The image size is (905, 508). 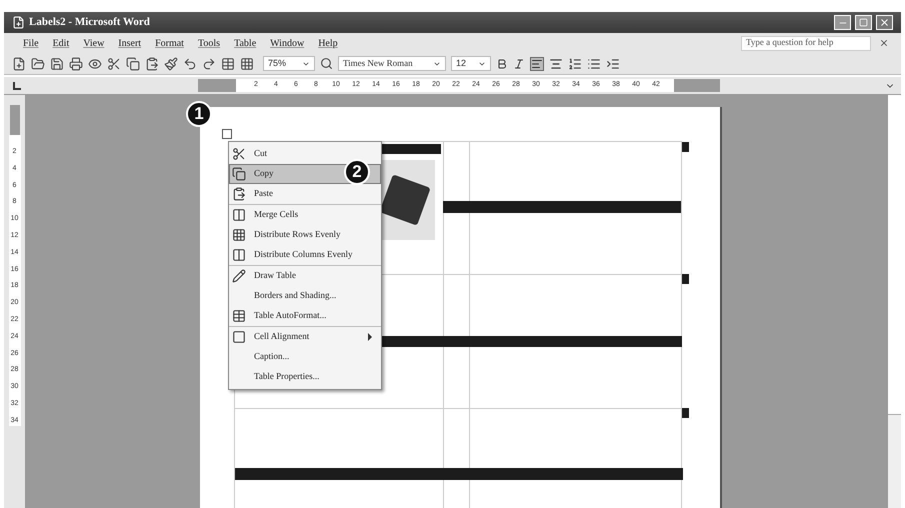 What do you see at coordinates (247, 63) in the screenshot?
I see `grid-icon` at bounding box center [247, 63].